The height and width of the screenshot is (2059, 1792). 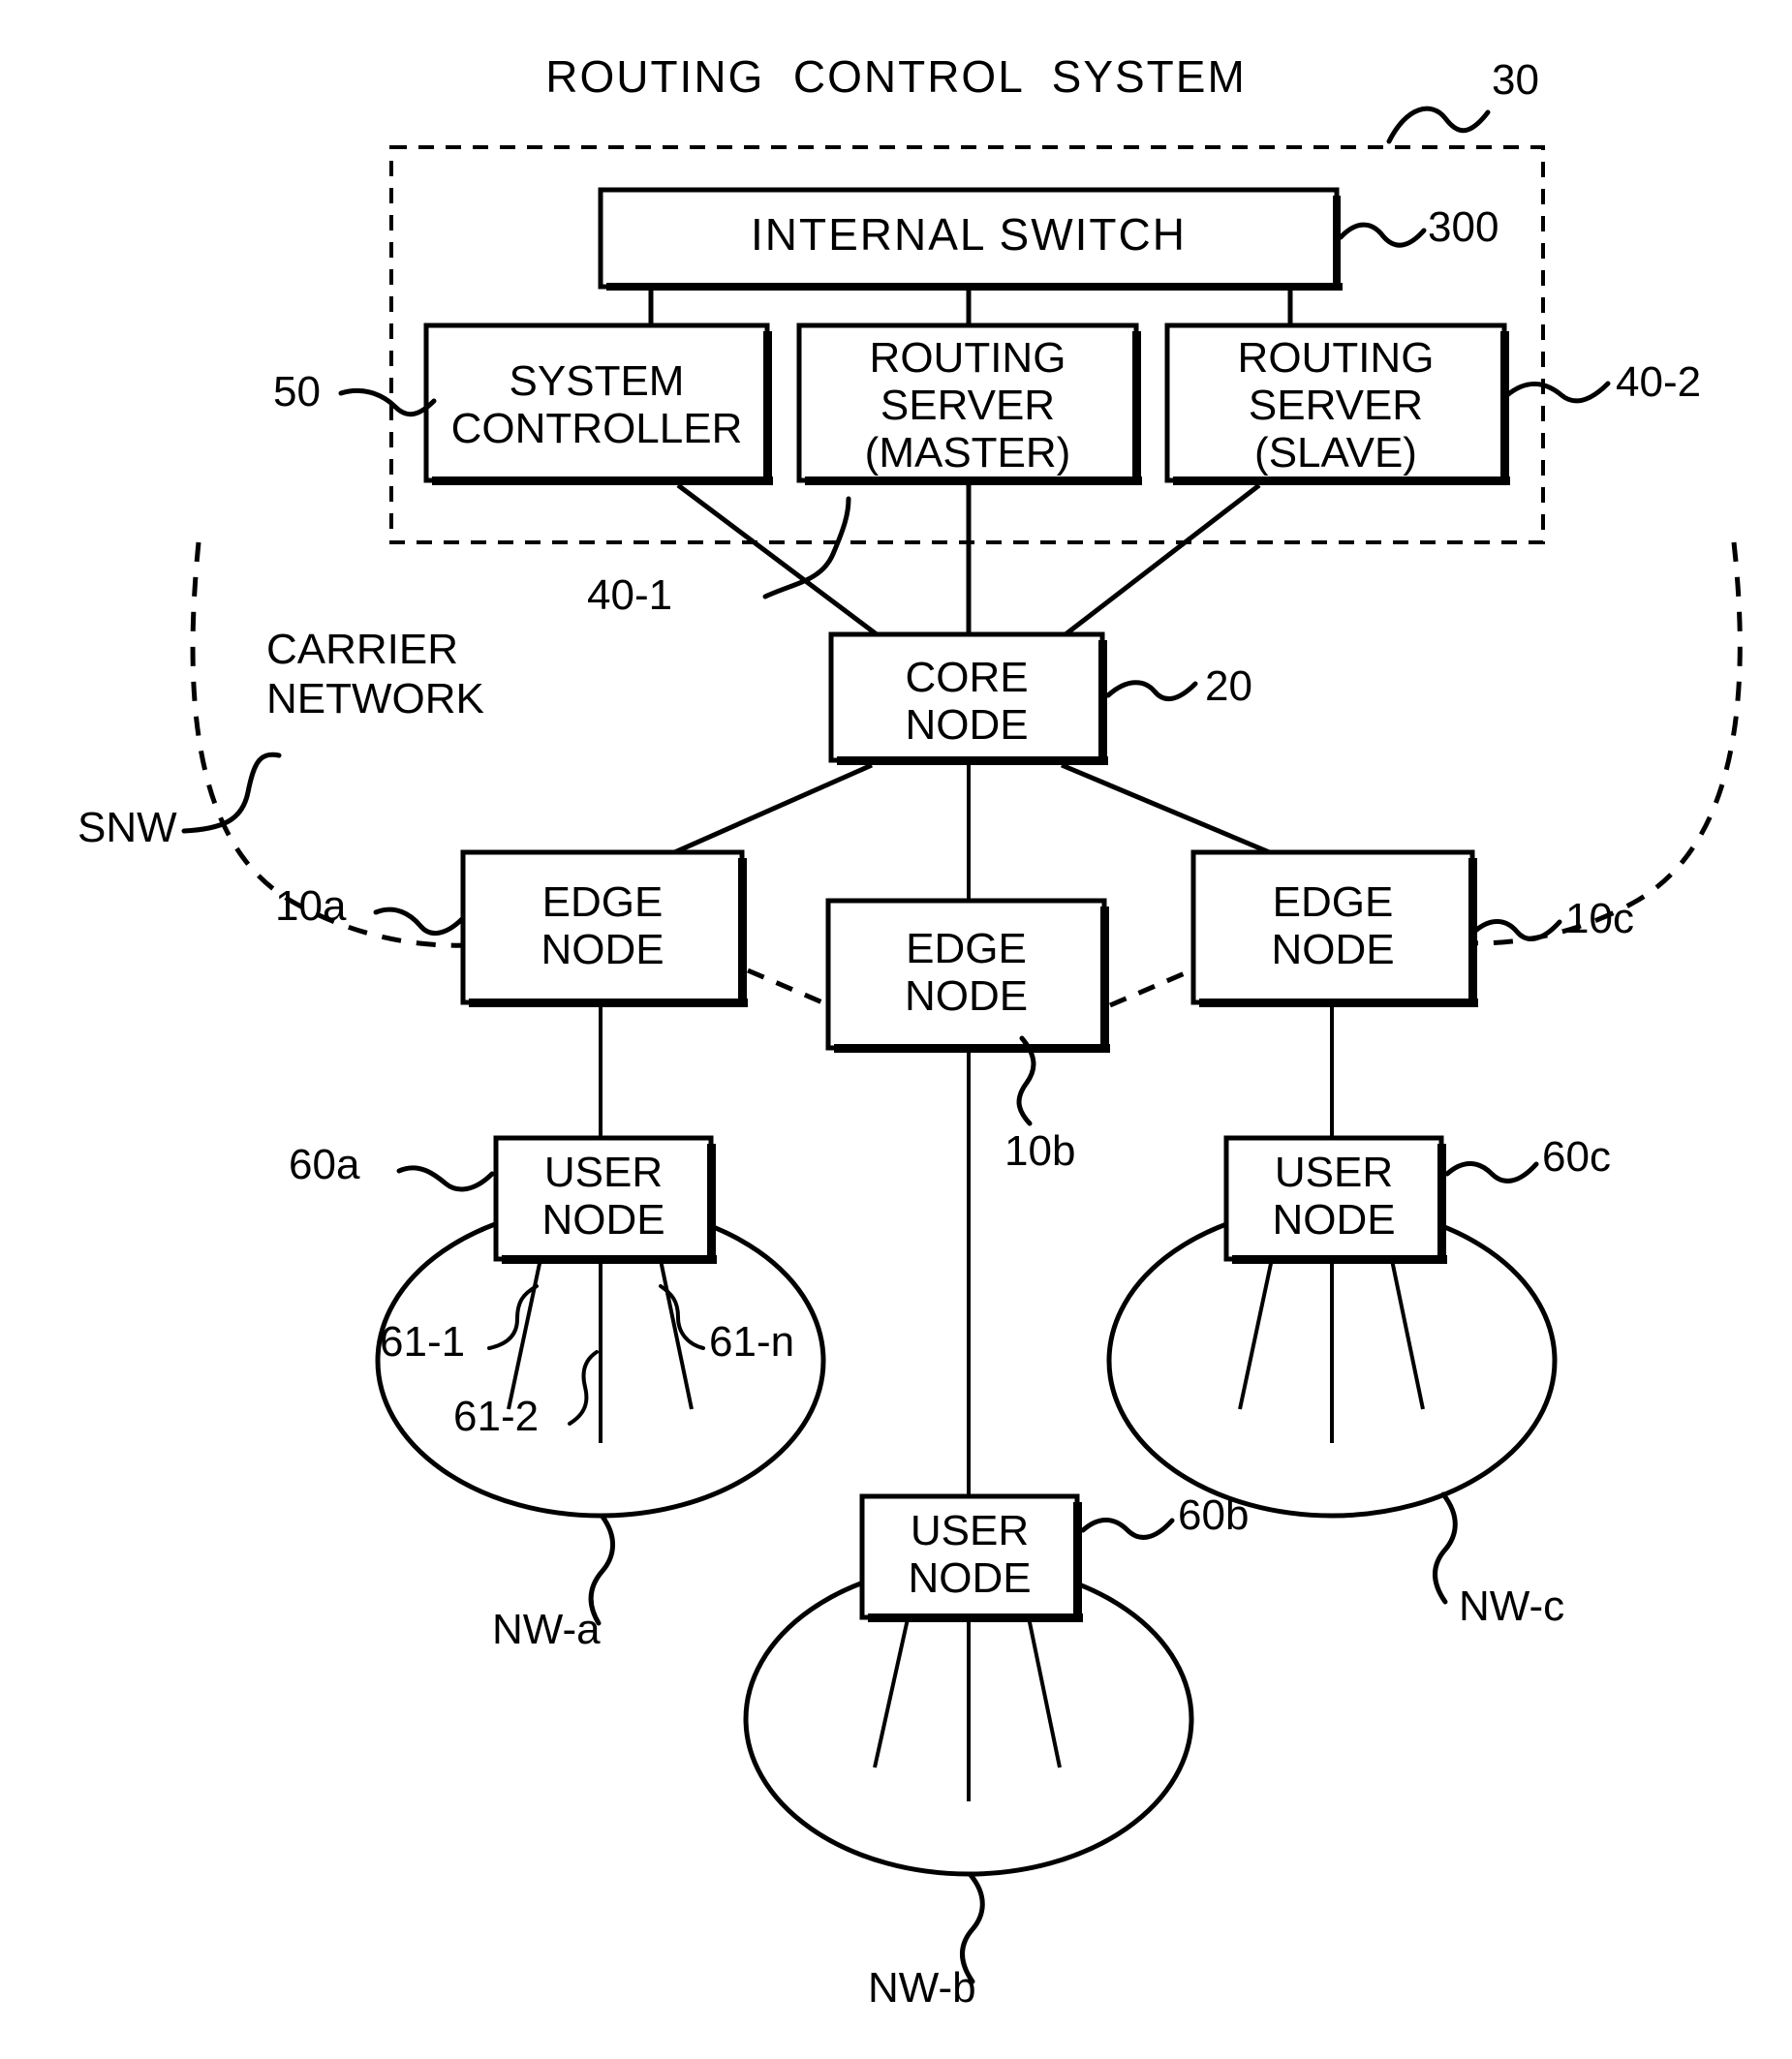 What do you see at coordinates (1336, 405) in the screenshot?
I see `routing-server-slave-label-line2: SERVER` at bounding box center [1336, 405].